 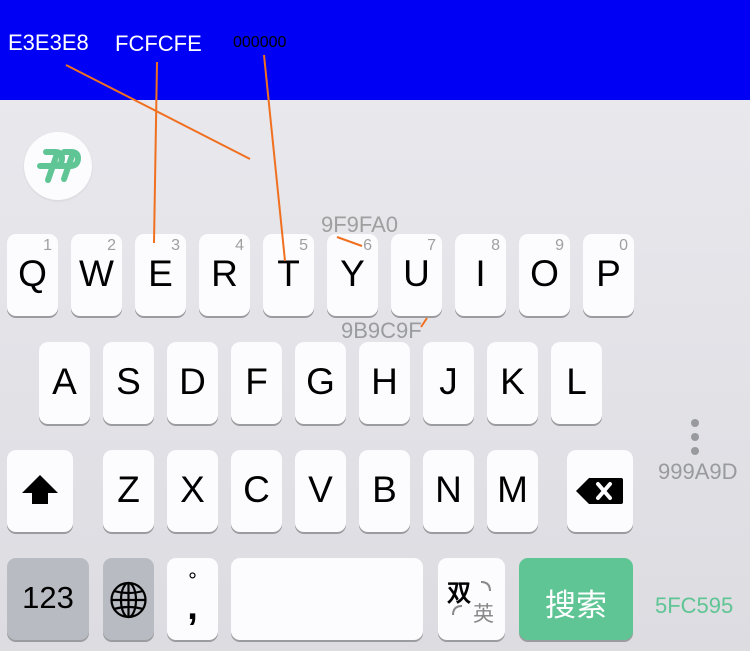 I want to click on switch-arrows-icon, so click(x=471, y=598).